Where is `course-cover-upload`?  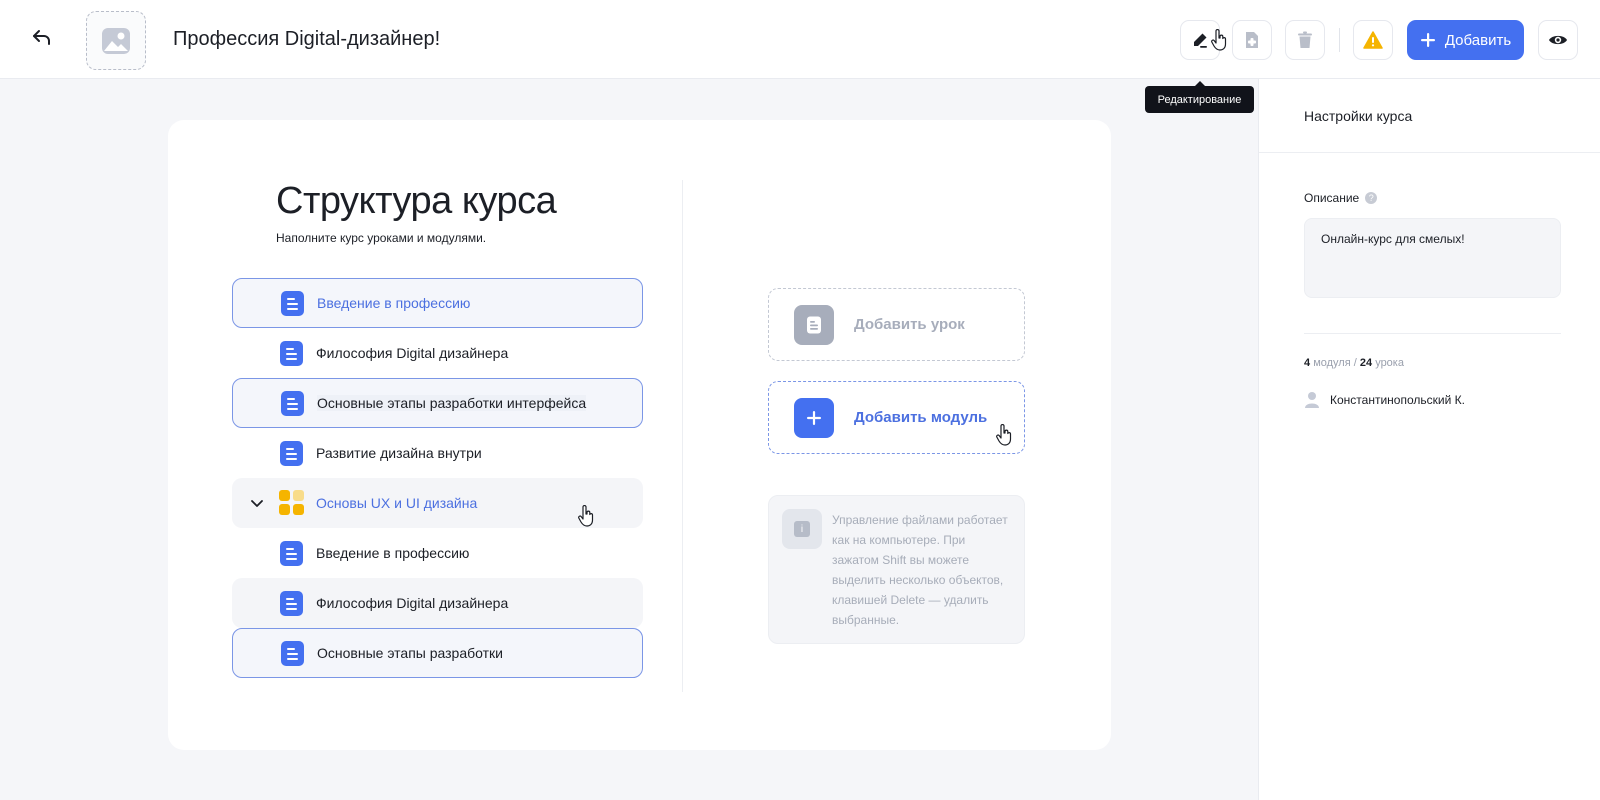
course-cover-upload is located at coordinates (116, 40).